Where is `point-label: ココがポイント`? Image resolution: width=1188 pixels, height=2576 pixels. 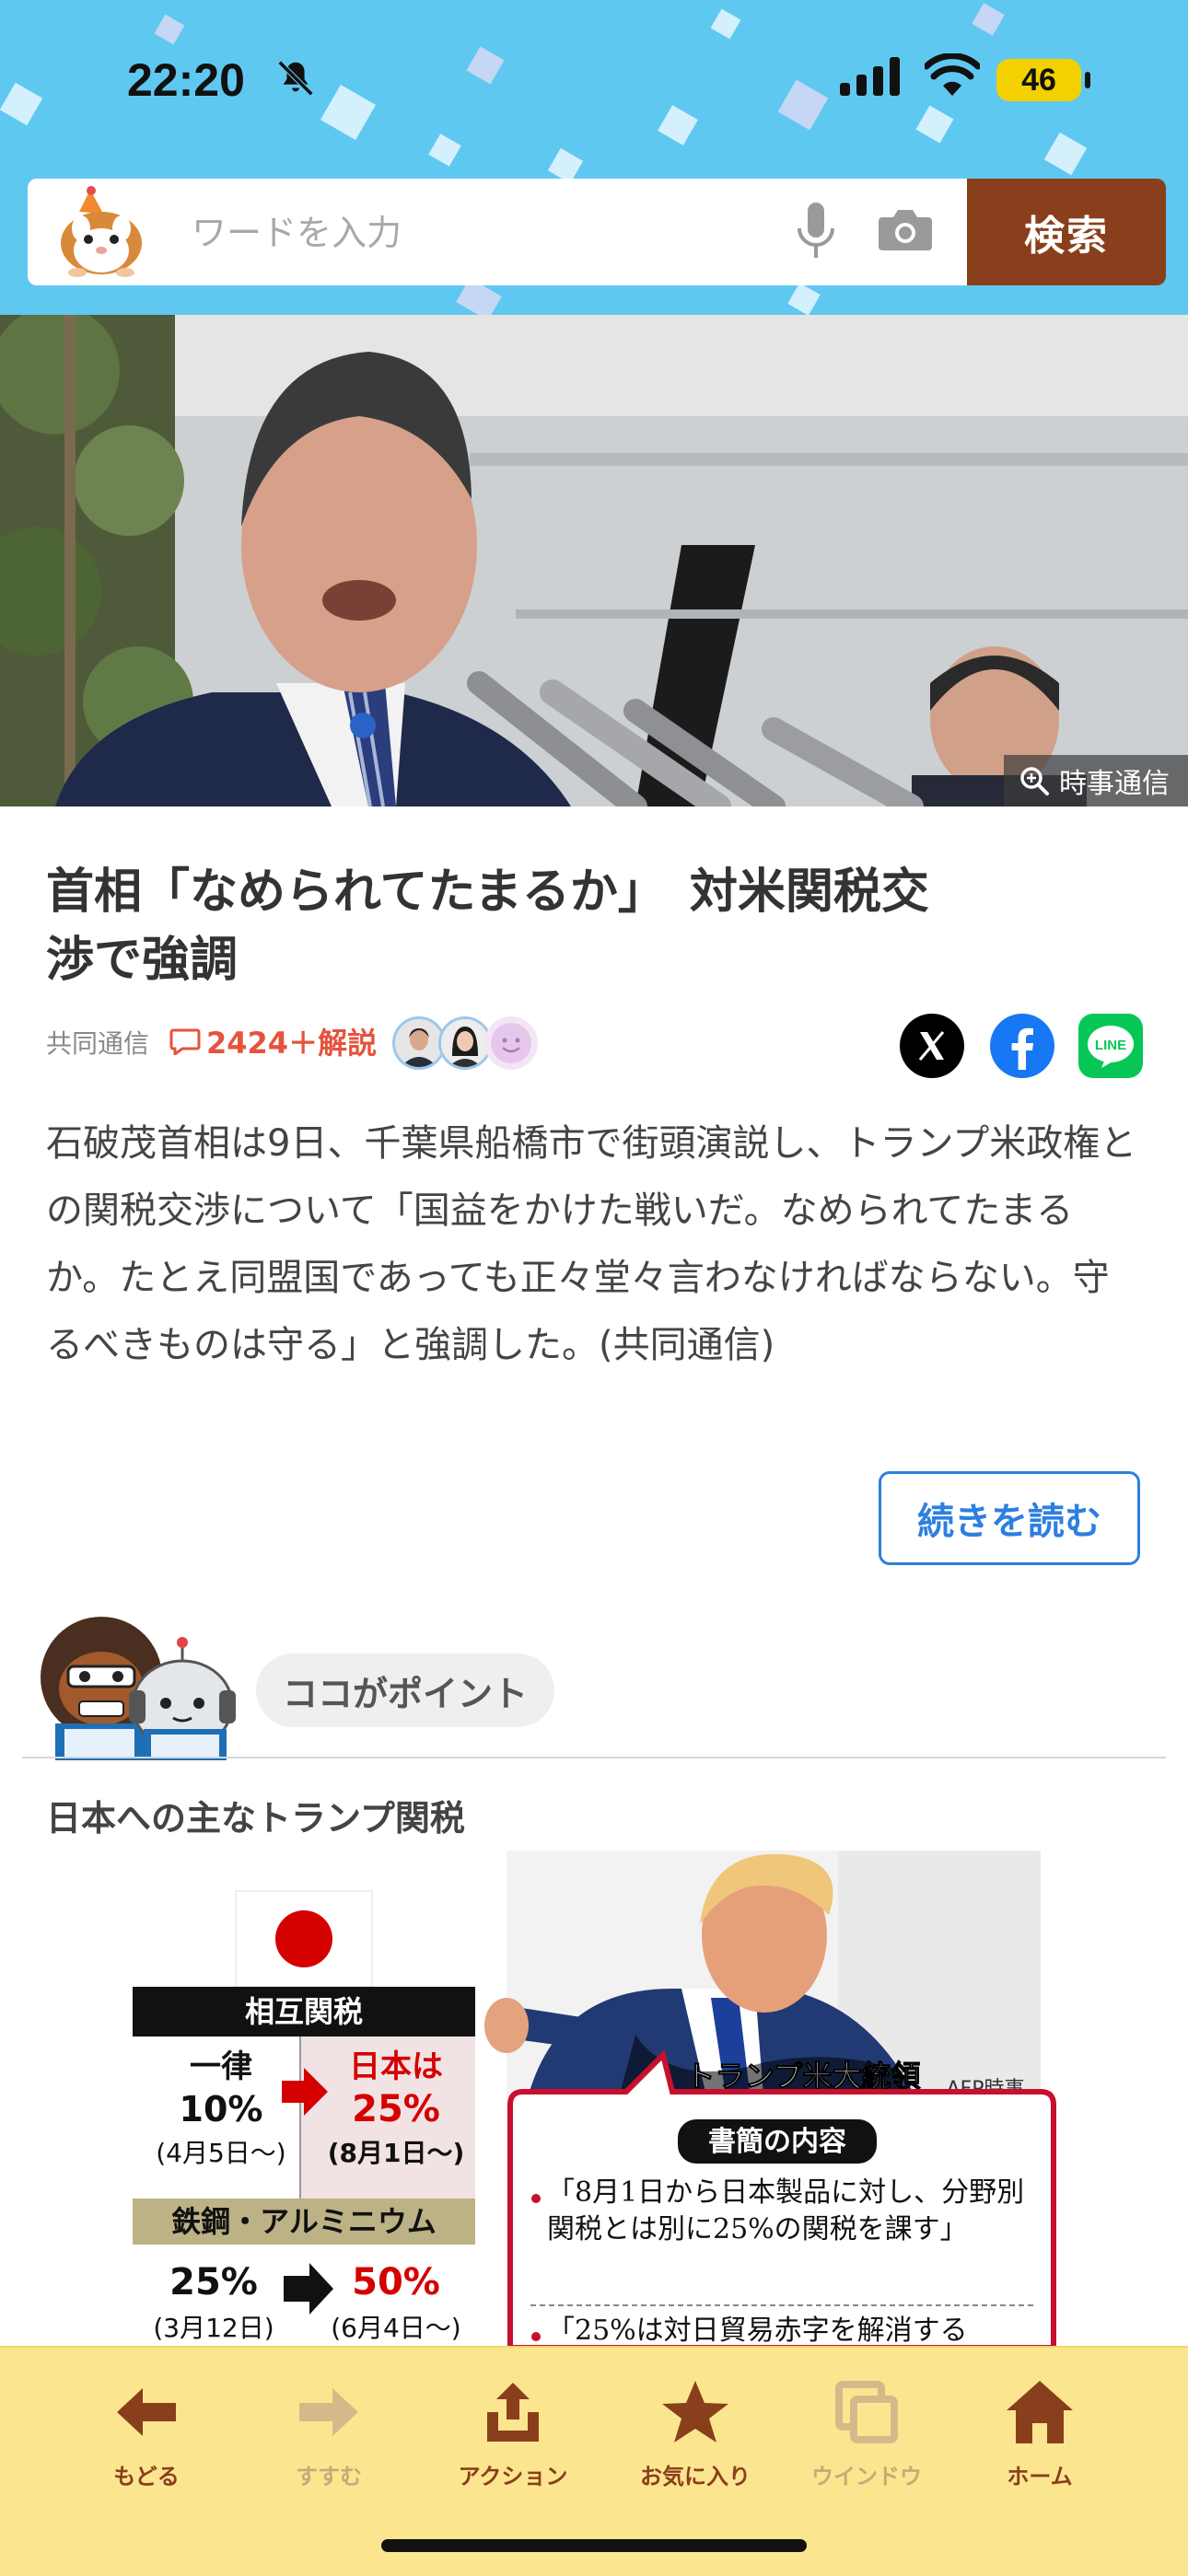
point-label: ココがポイント is located at coordinates (405, 1690).